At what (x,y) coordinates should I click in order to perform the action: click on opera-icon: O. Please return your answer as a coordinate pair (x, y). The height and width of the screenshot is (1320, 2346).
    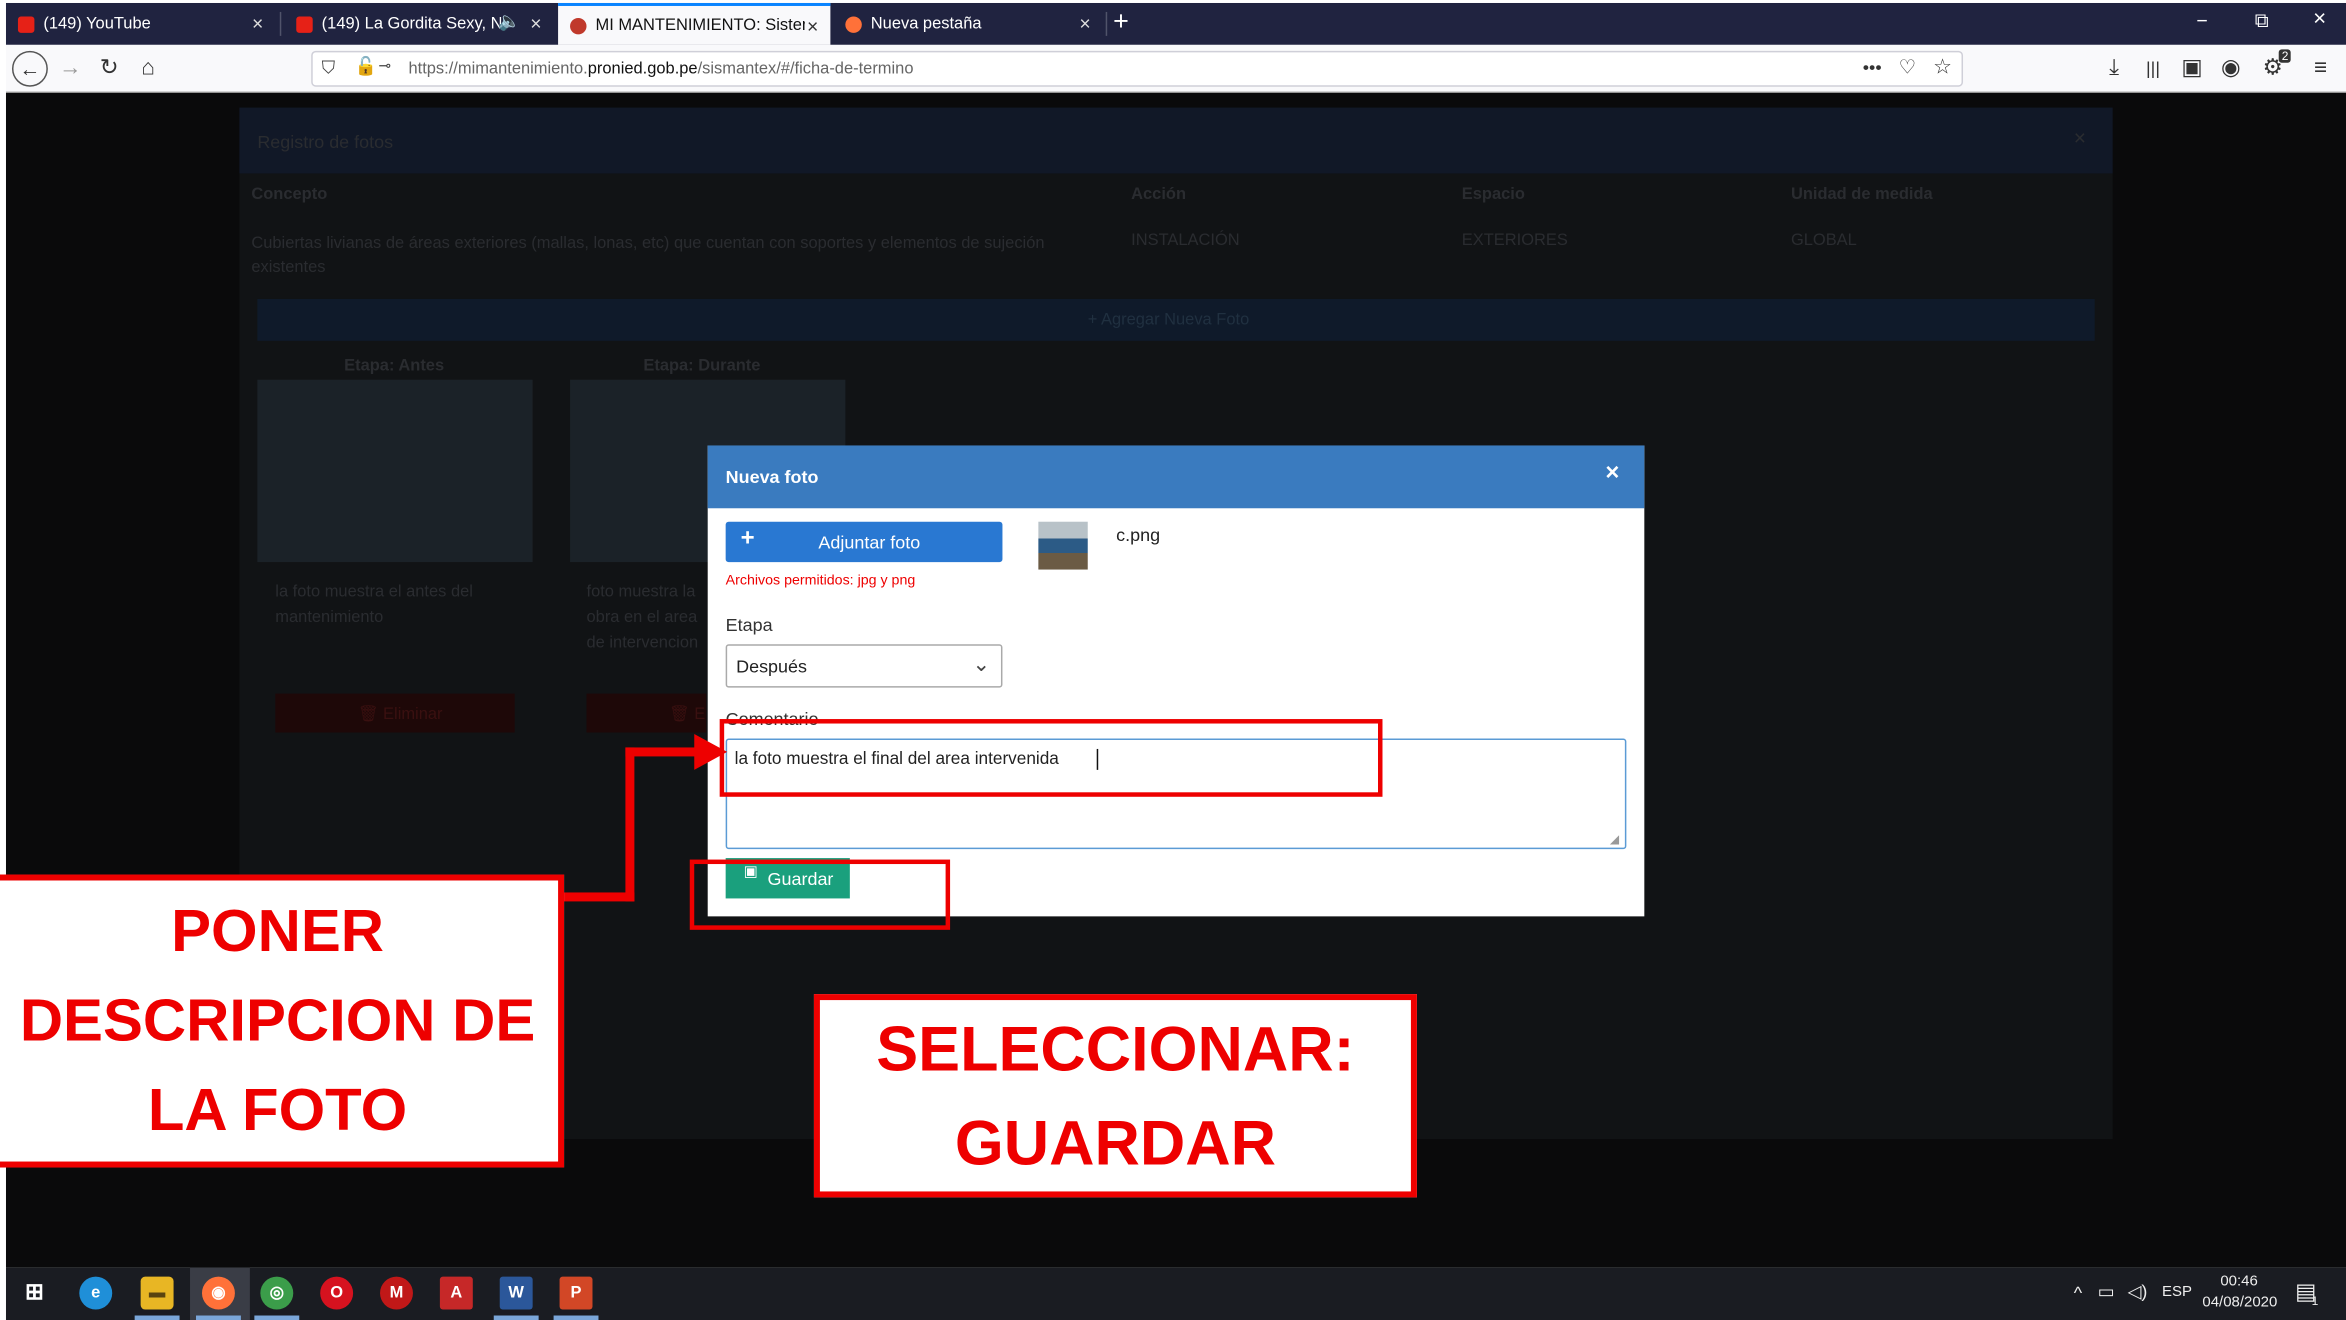
    Looking at the image, I should click on (337, 1293).